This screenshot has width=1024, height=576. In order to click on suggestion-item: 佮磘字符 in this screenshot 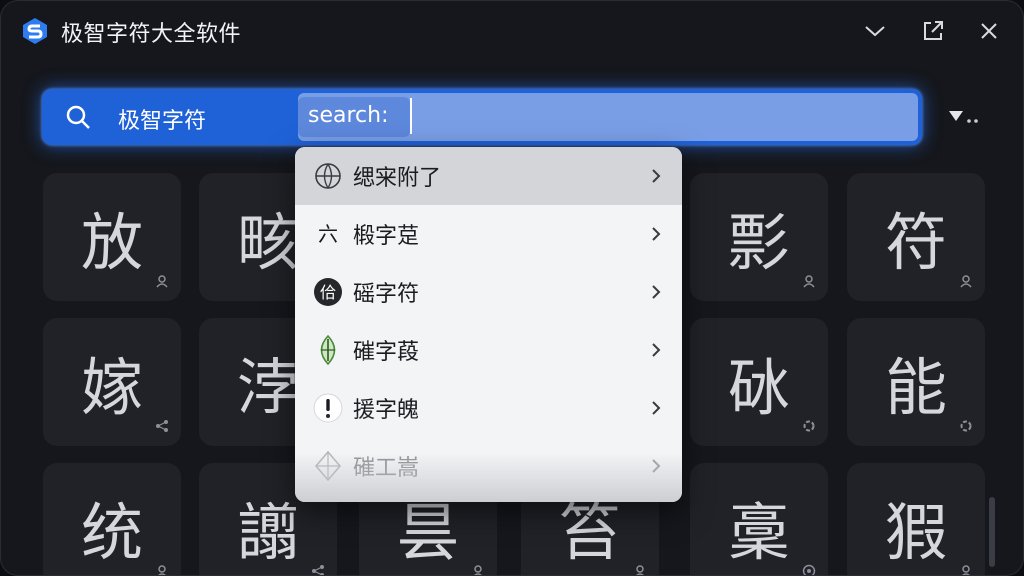, I will do `click(488, 292)`.